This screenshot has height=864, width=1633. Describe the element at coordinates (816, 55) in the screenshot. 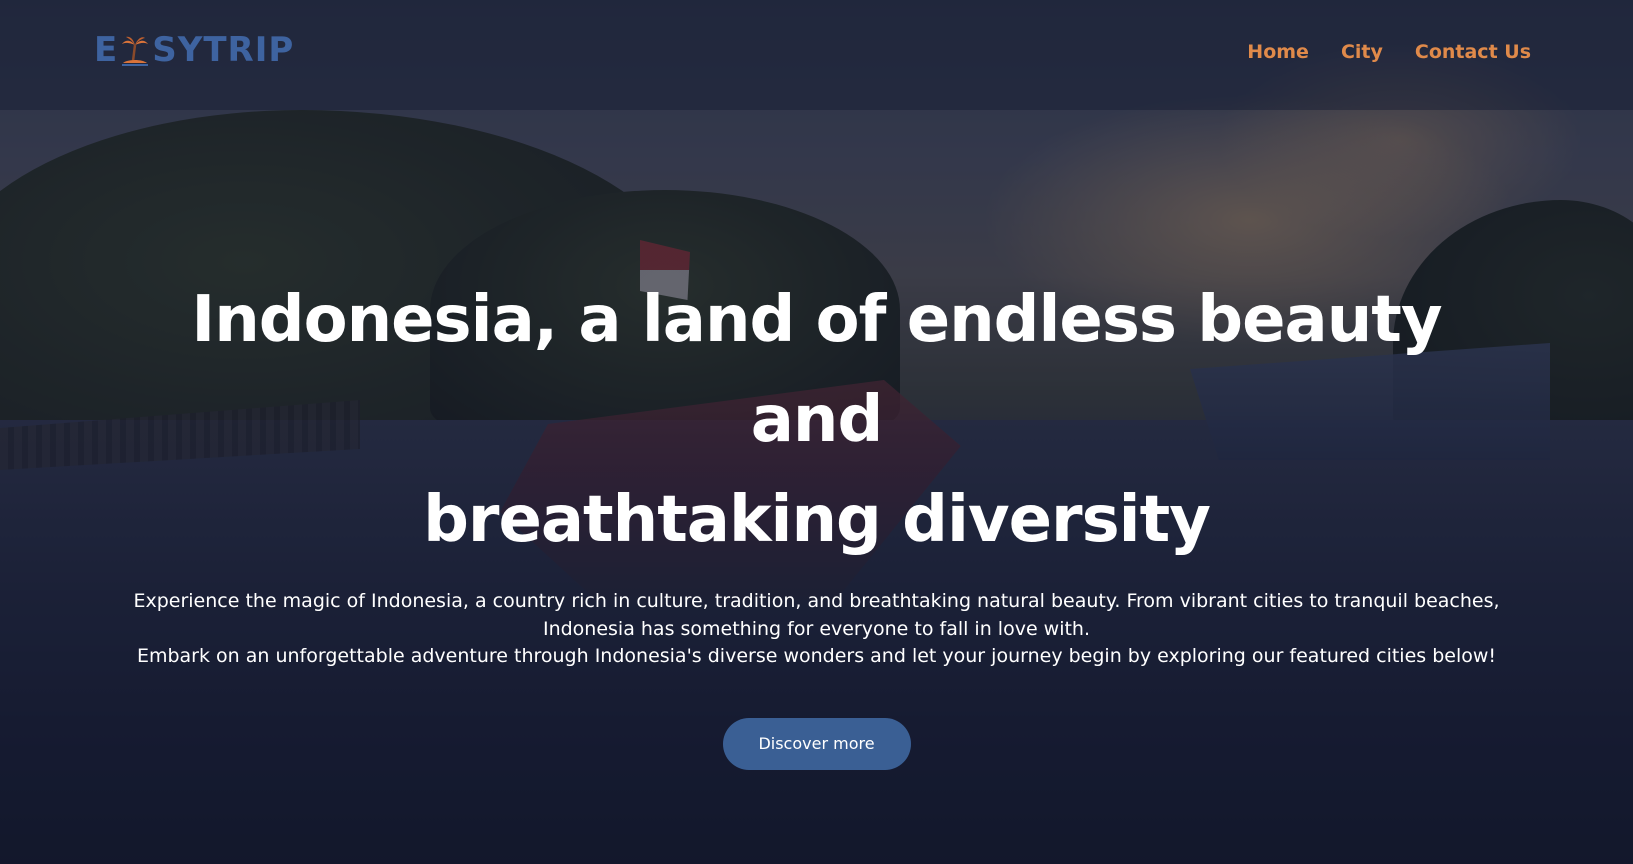

I see `site-header: E SYTRIP Home City Contact Us` at that location.